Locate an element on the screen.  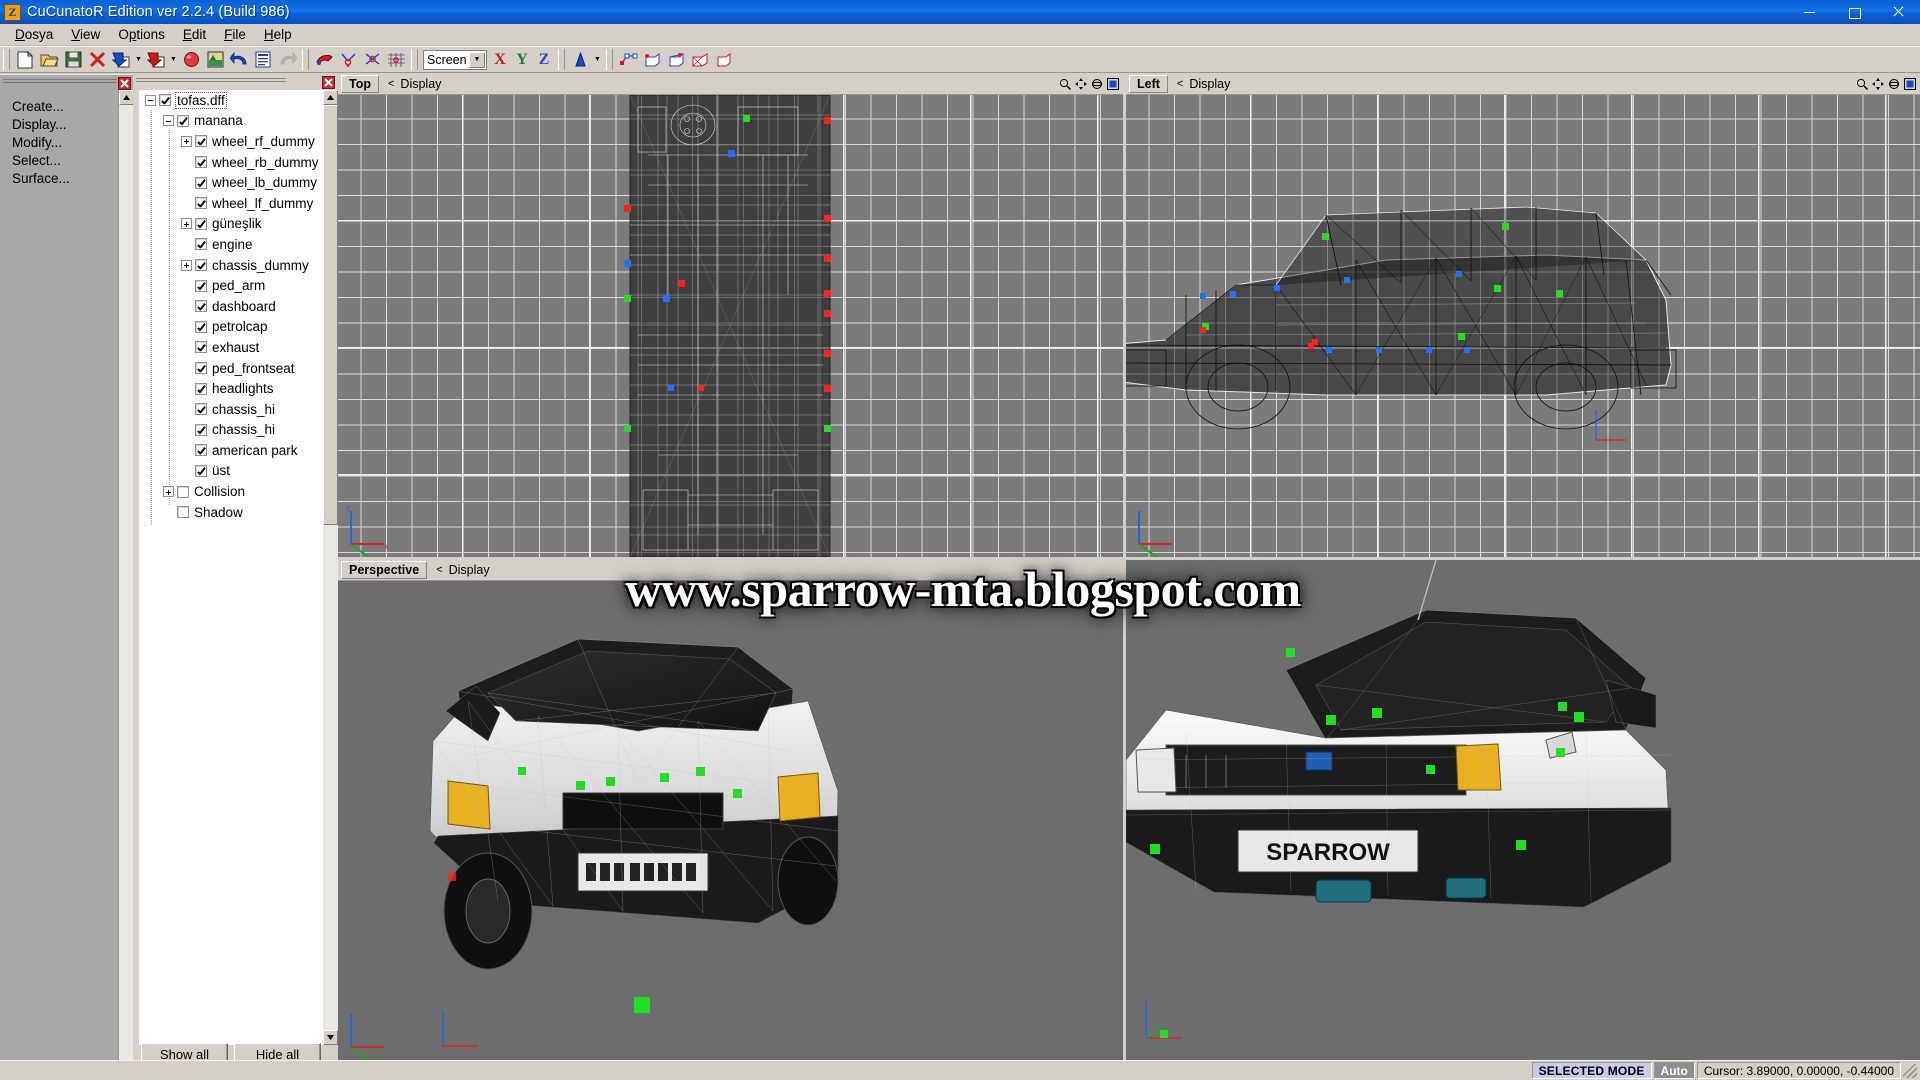
pan-icon is located at coordinates (1080, 84).